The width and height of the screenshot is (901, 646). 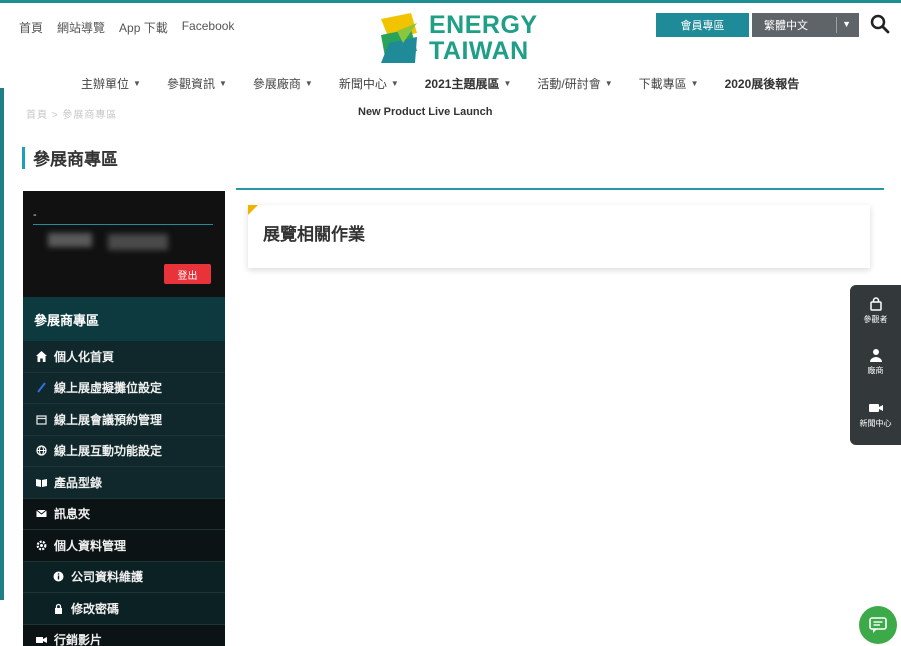 I want to click on language-value: 繁體中文, so click(x=786, y=26).